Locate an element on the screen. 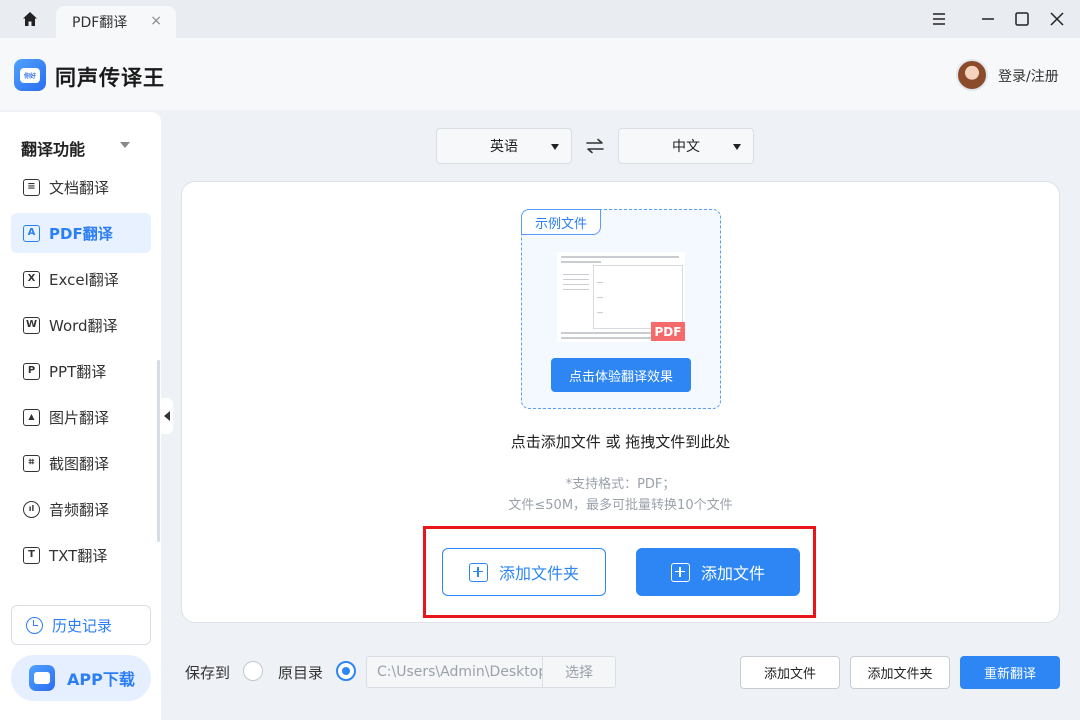 Image resolution: width=1080 pixels, height=720 pixels. logo-text: 你好 is located at coordinates (30, 75).